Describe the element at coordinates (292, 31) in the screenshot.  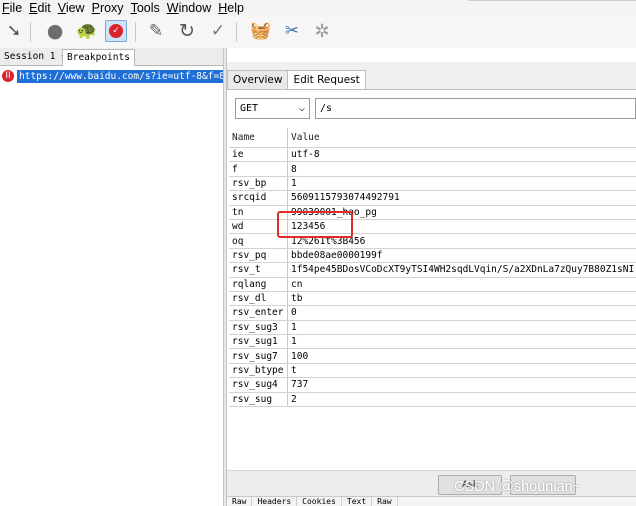
I see `tools-icon: ✂` at that location.